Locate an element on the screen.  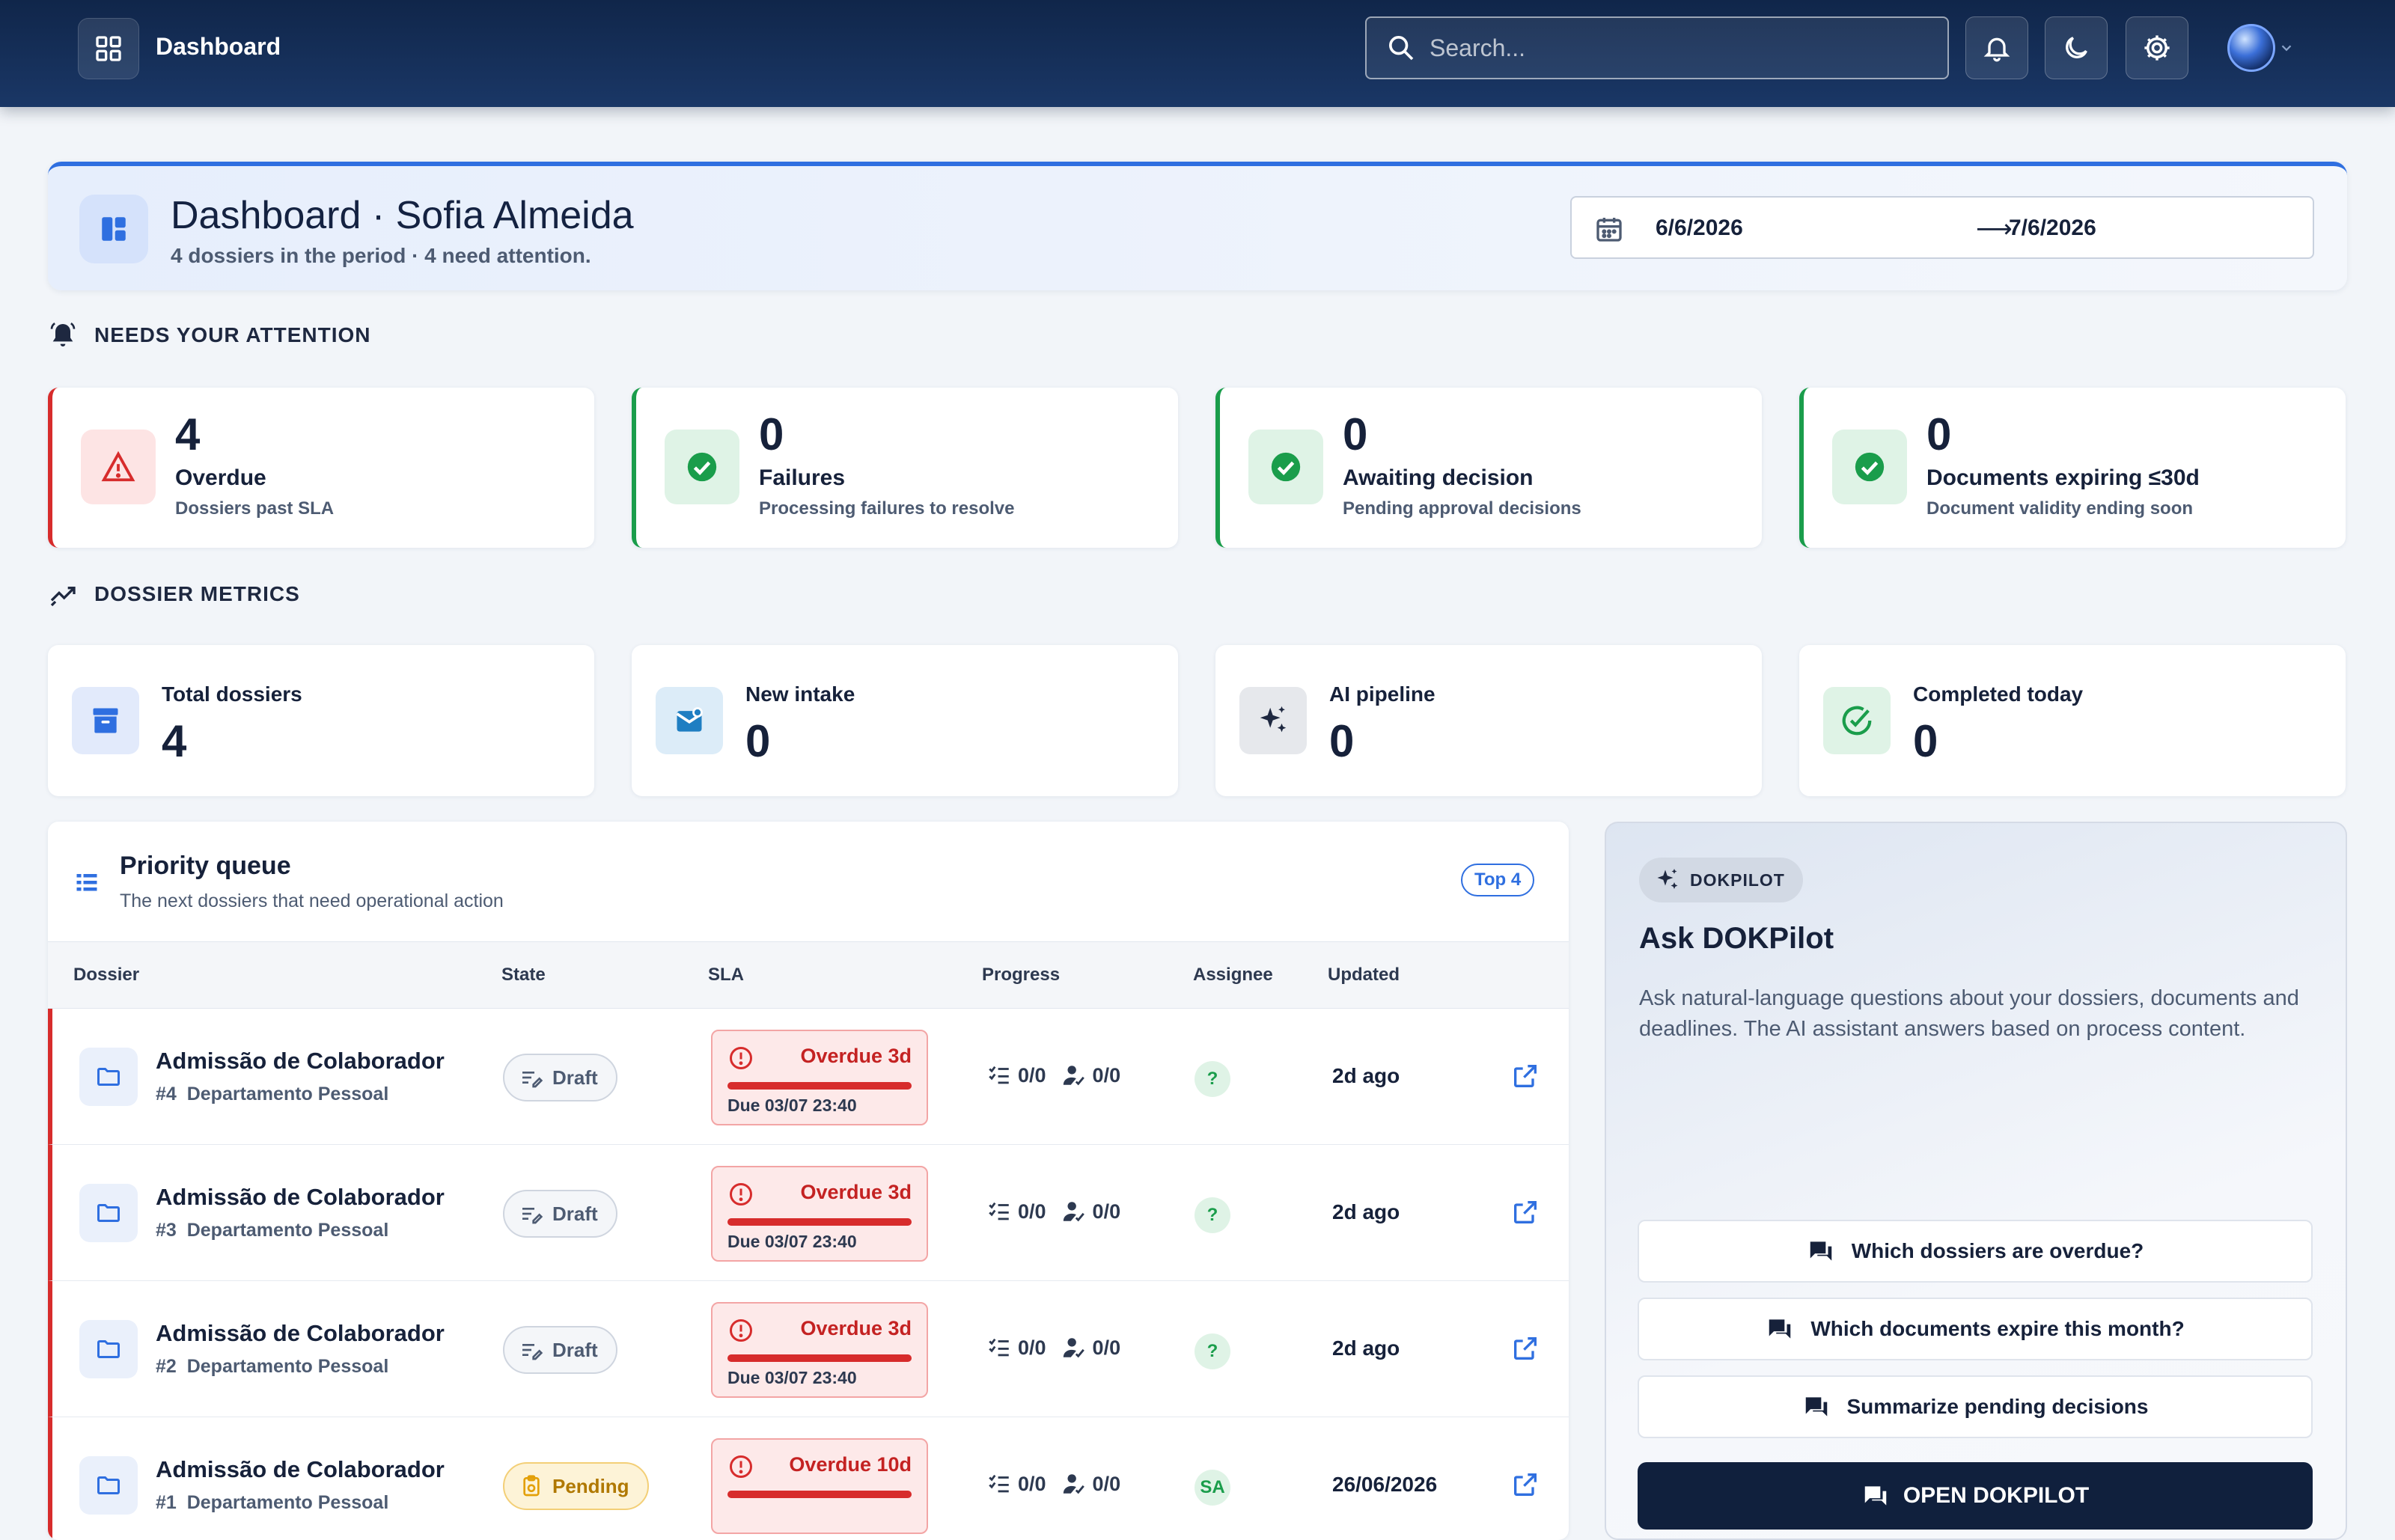
chevron-down-icon is located at coordinates (2286, 48).